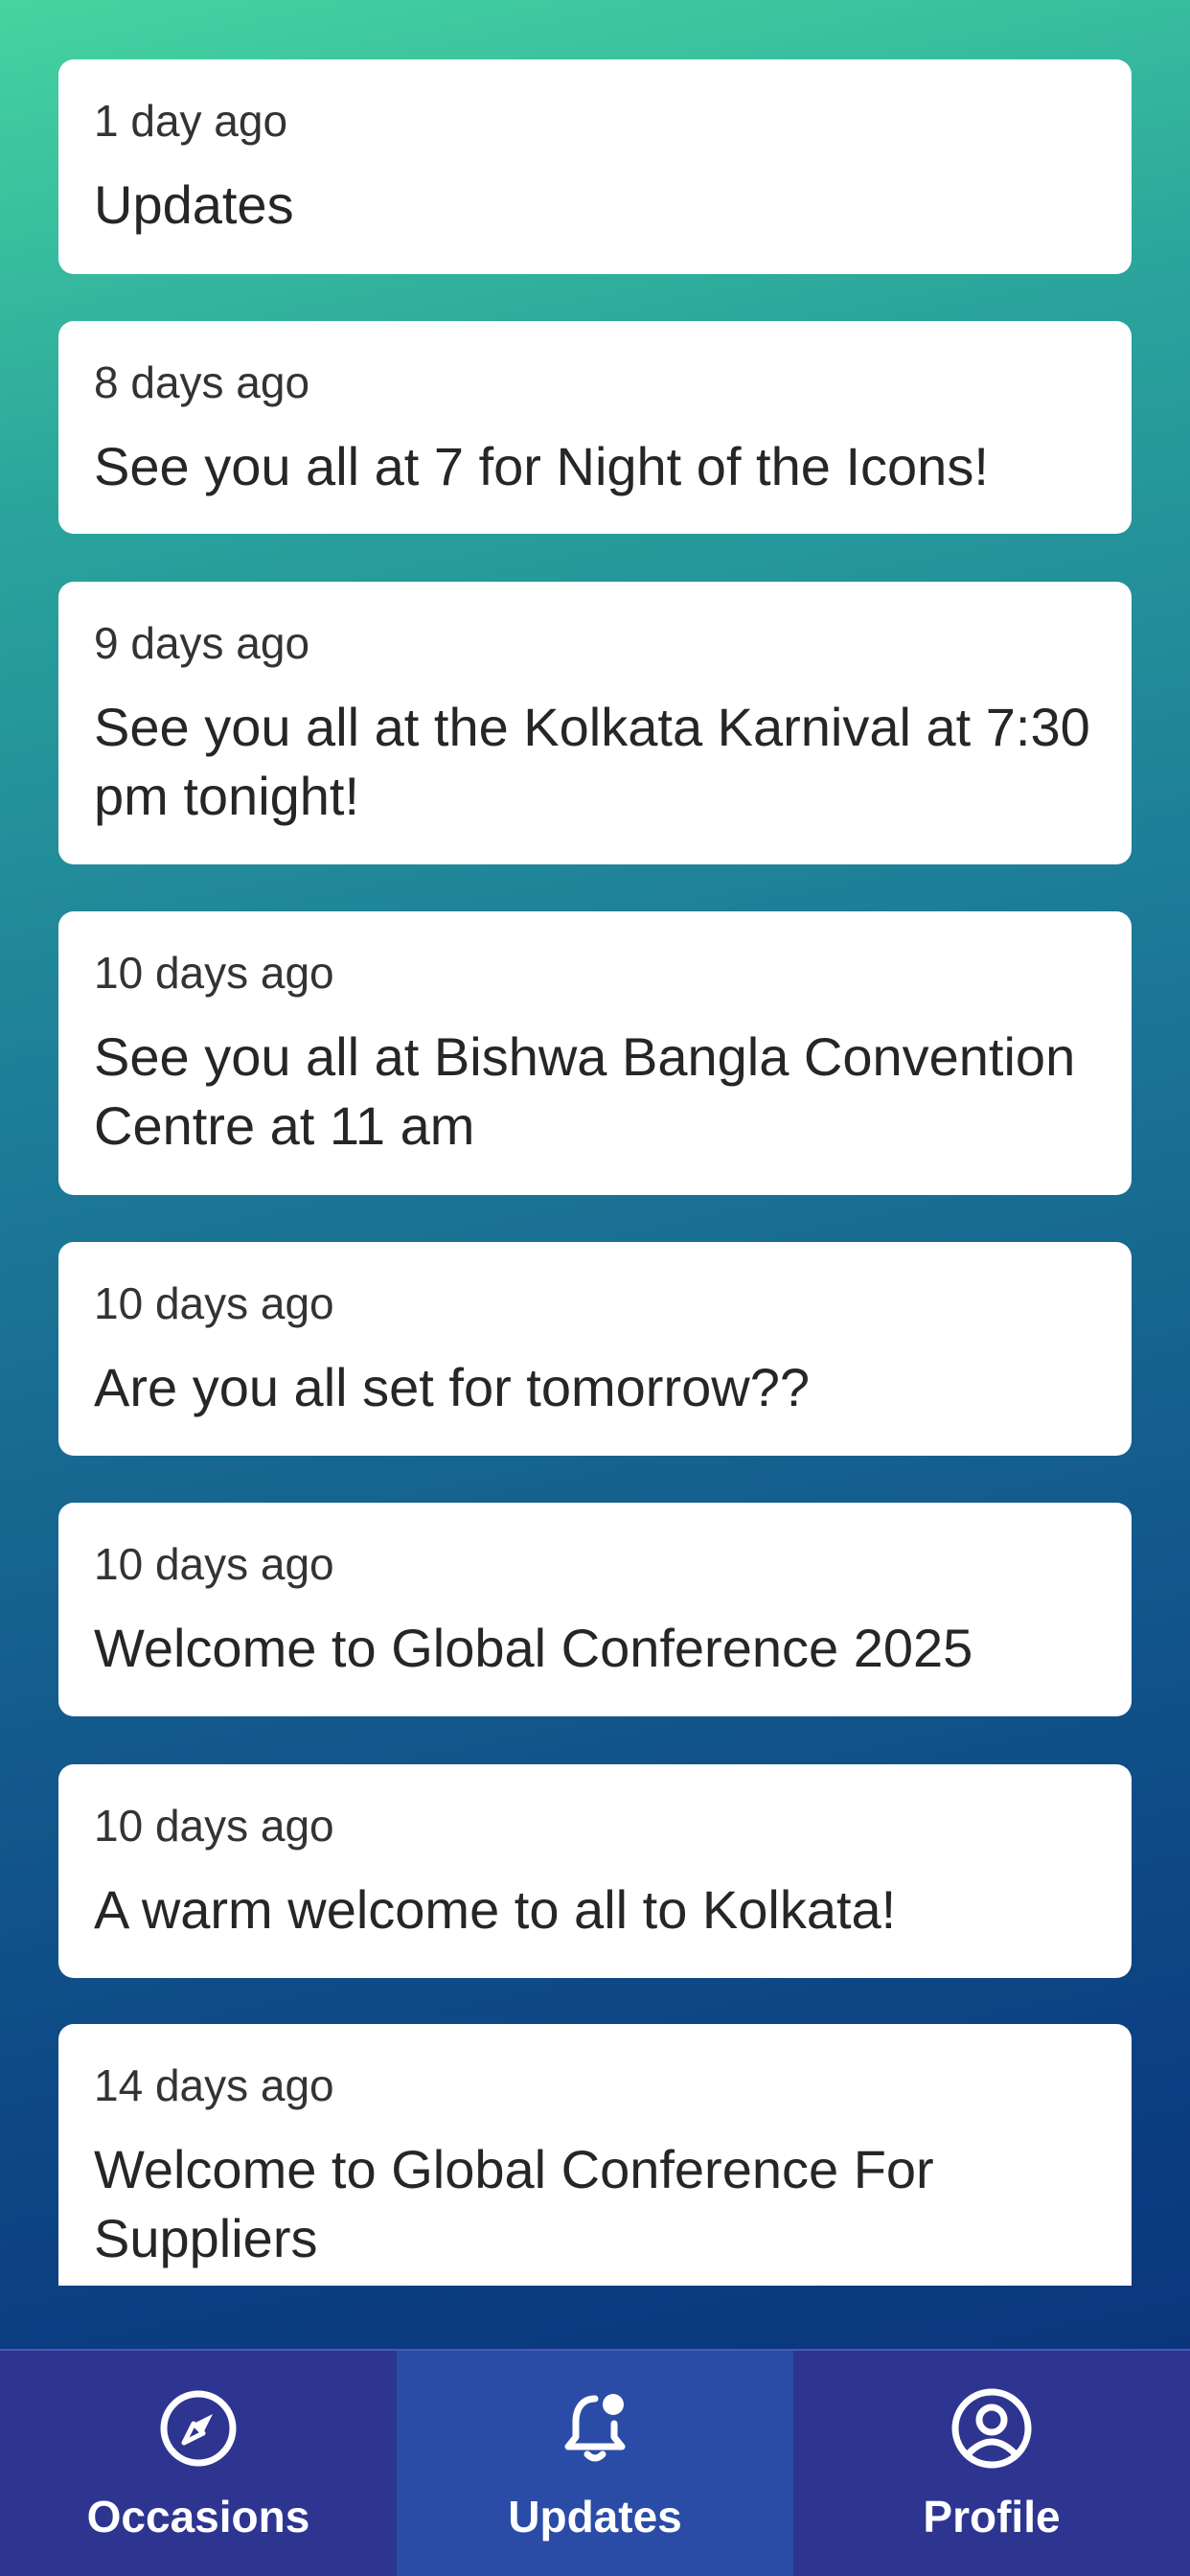  Describe the element at coordinates (194, 204) in the screenshot. I see `update-message: Updates` at that location.